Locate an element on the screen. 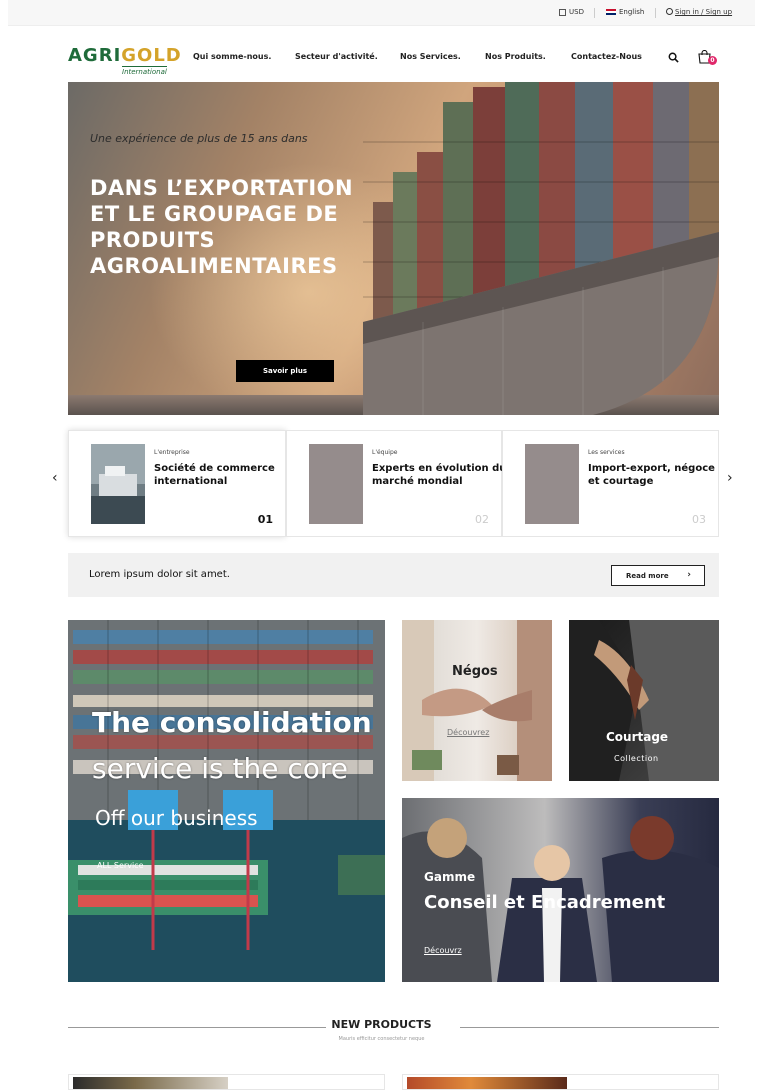 The image size is (763, 1090). card-number: 01 is located at coordinates (265, 519).